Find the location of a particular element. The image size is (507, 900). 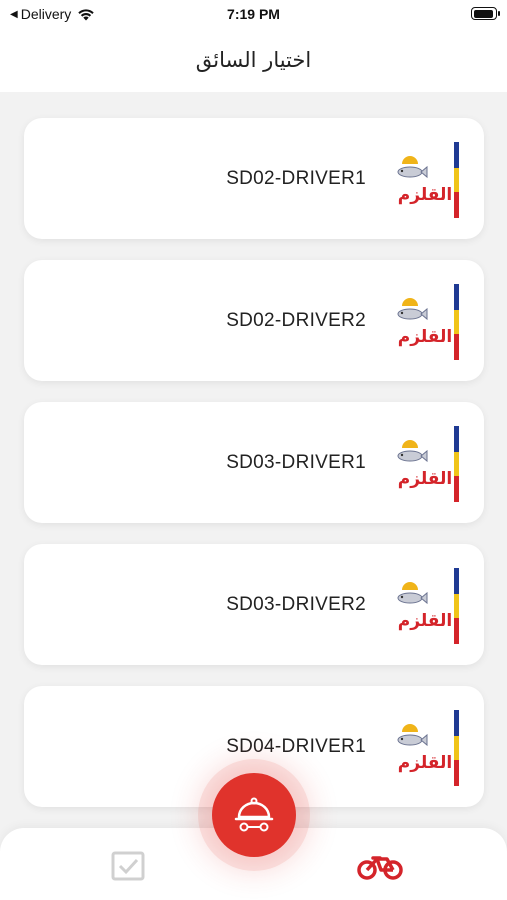

driver-name: SD03-DRIVER1 is located at coordinates (296, 462).